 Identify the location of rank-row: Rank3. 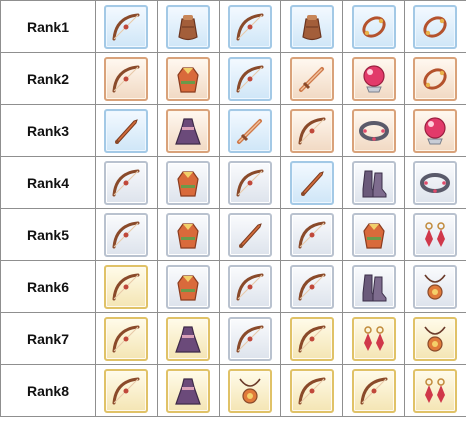
(233, 130).